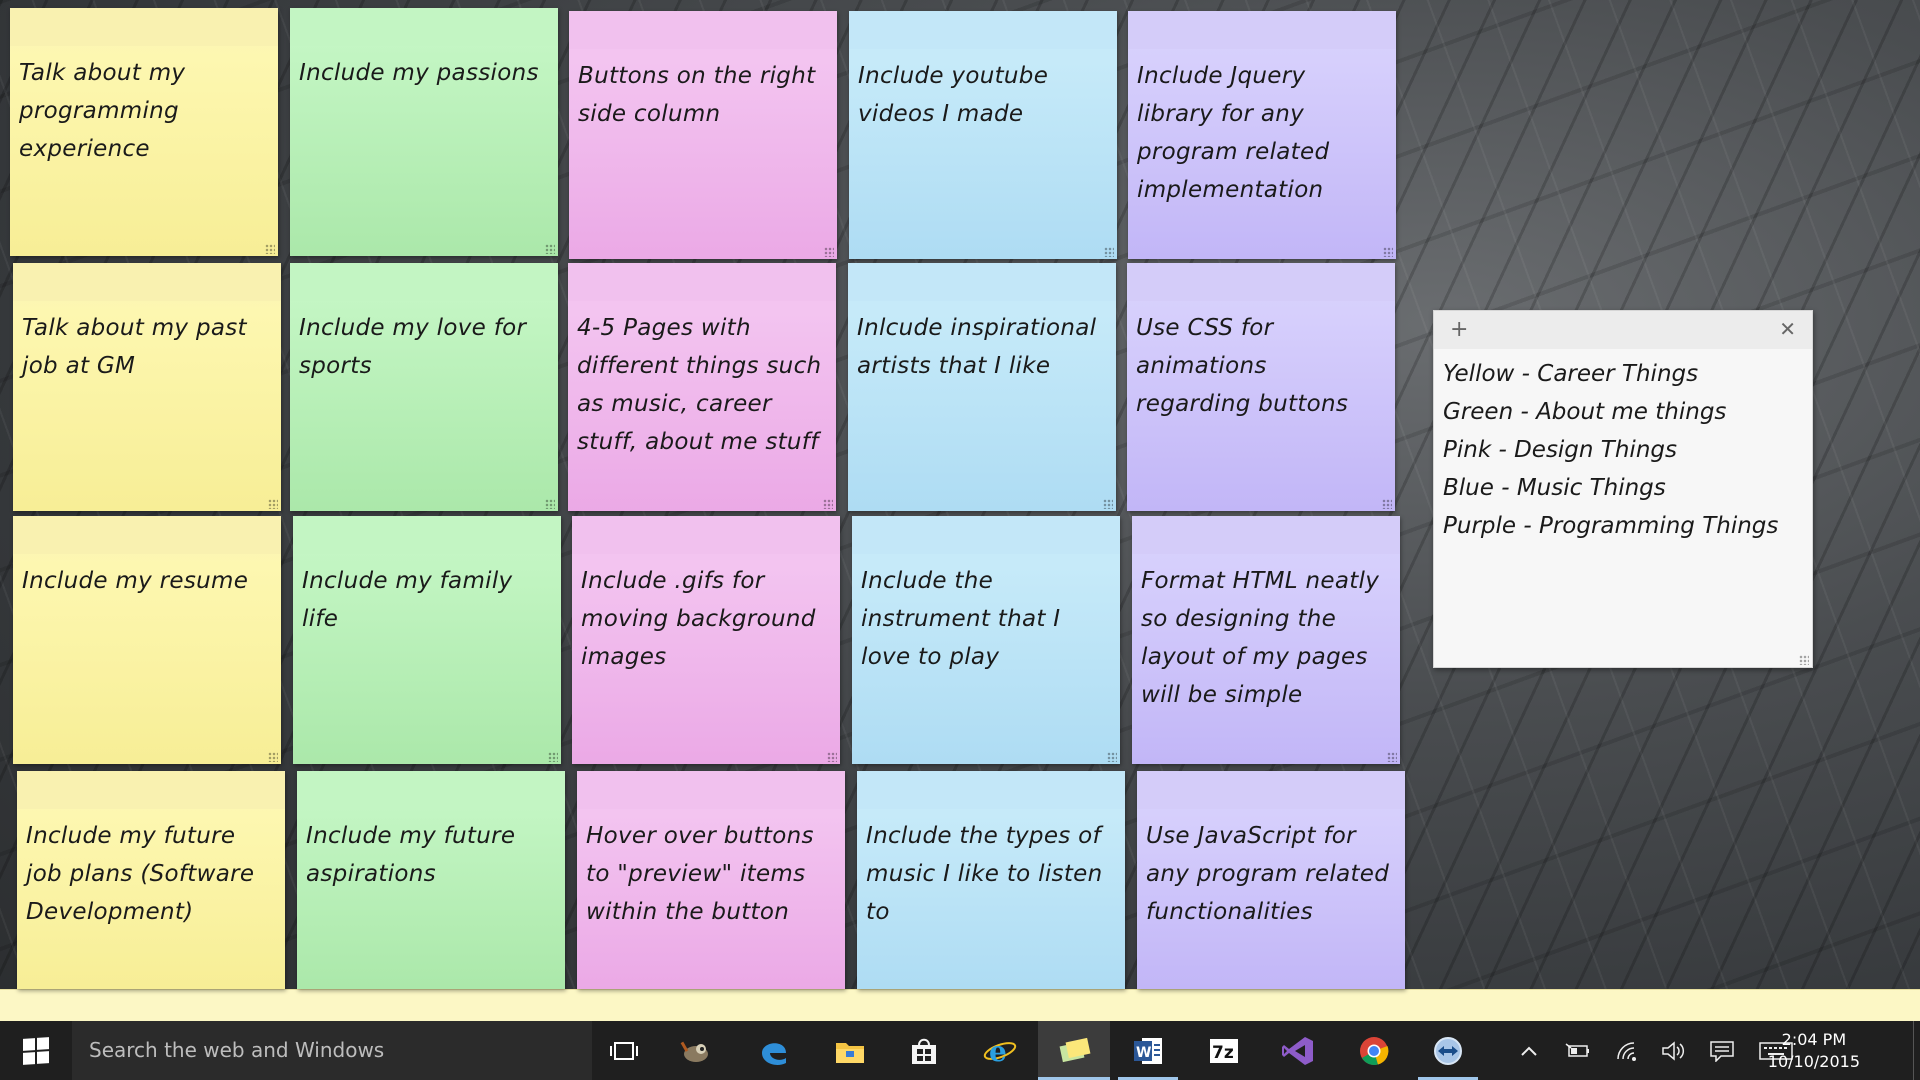  I want to click on network-button, so click(1628, 1050).